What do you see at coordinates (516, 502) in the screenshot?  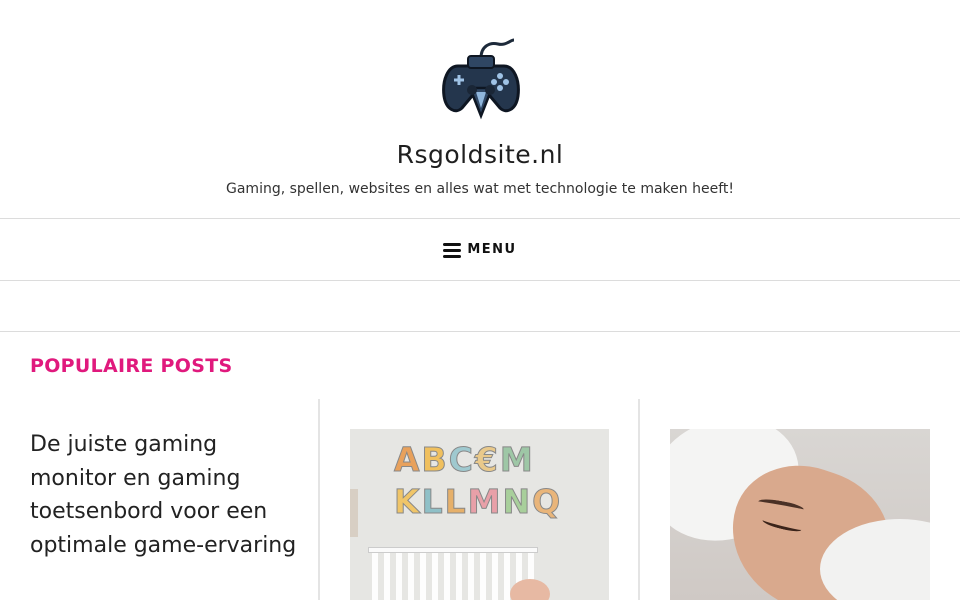 I see `letter-decoration: N` at bounding box center [516, 502].